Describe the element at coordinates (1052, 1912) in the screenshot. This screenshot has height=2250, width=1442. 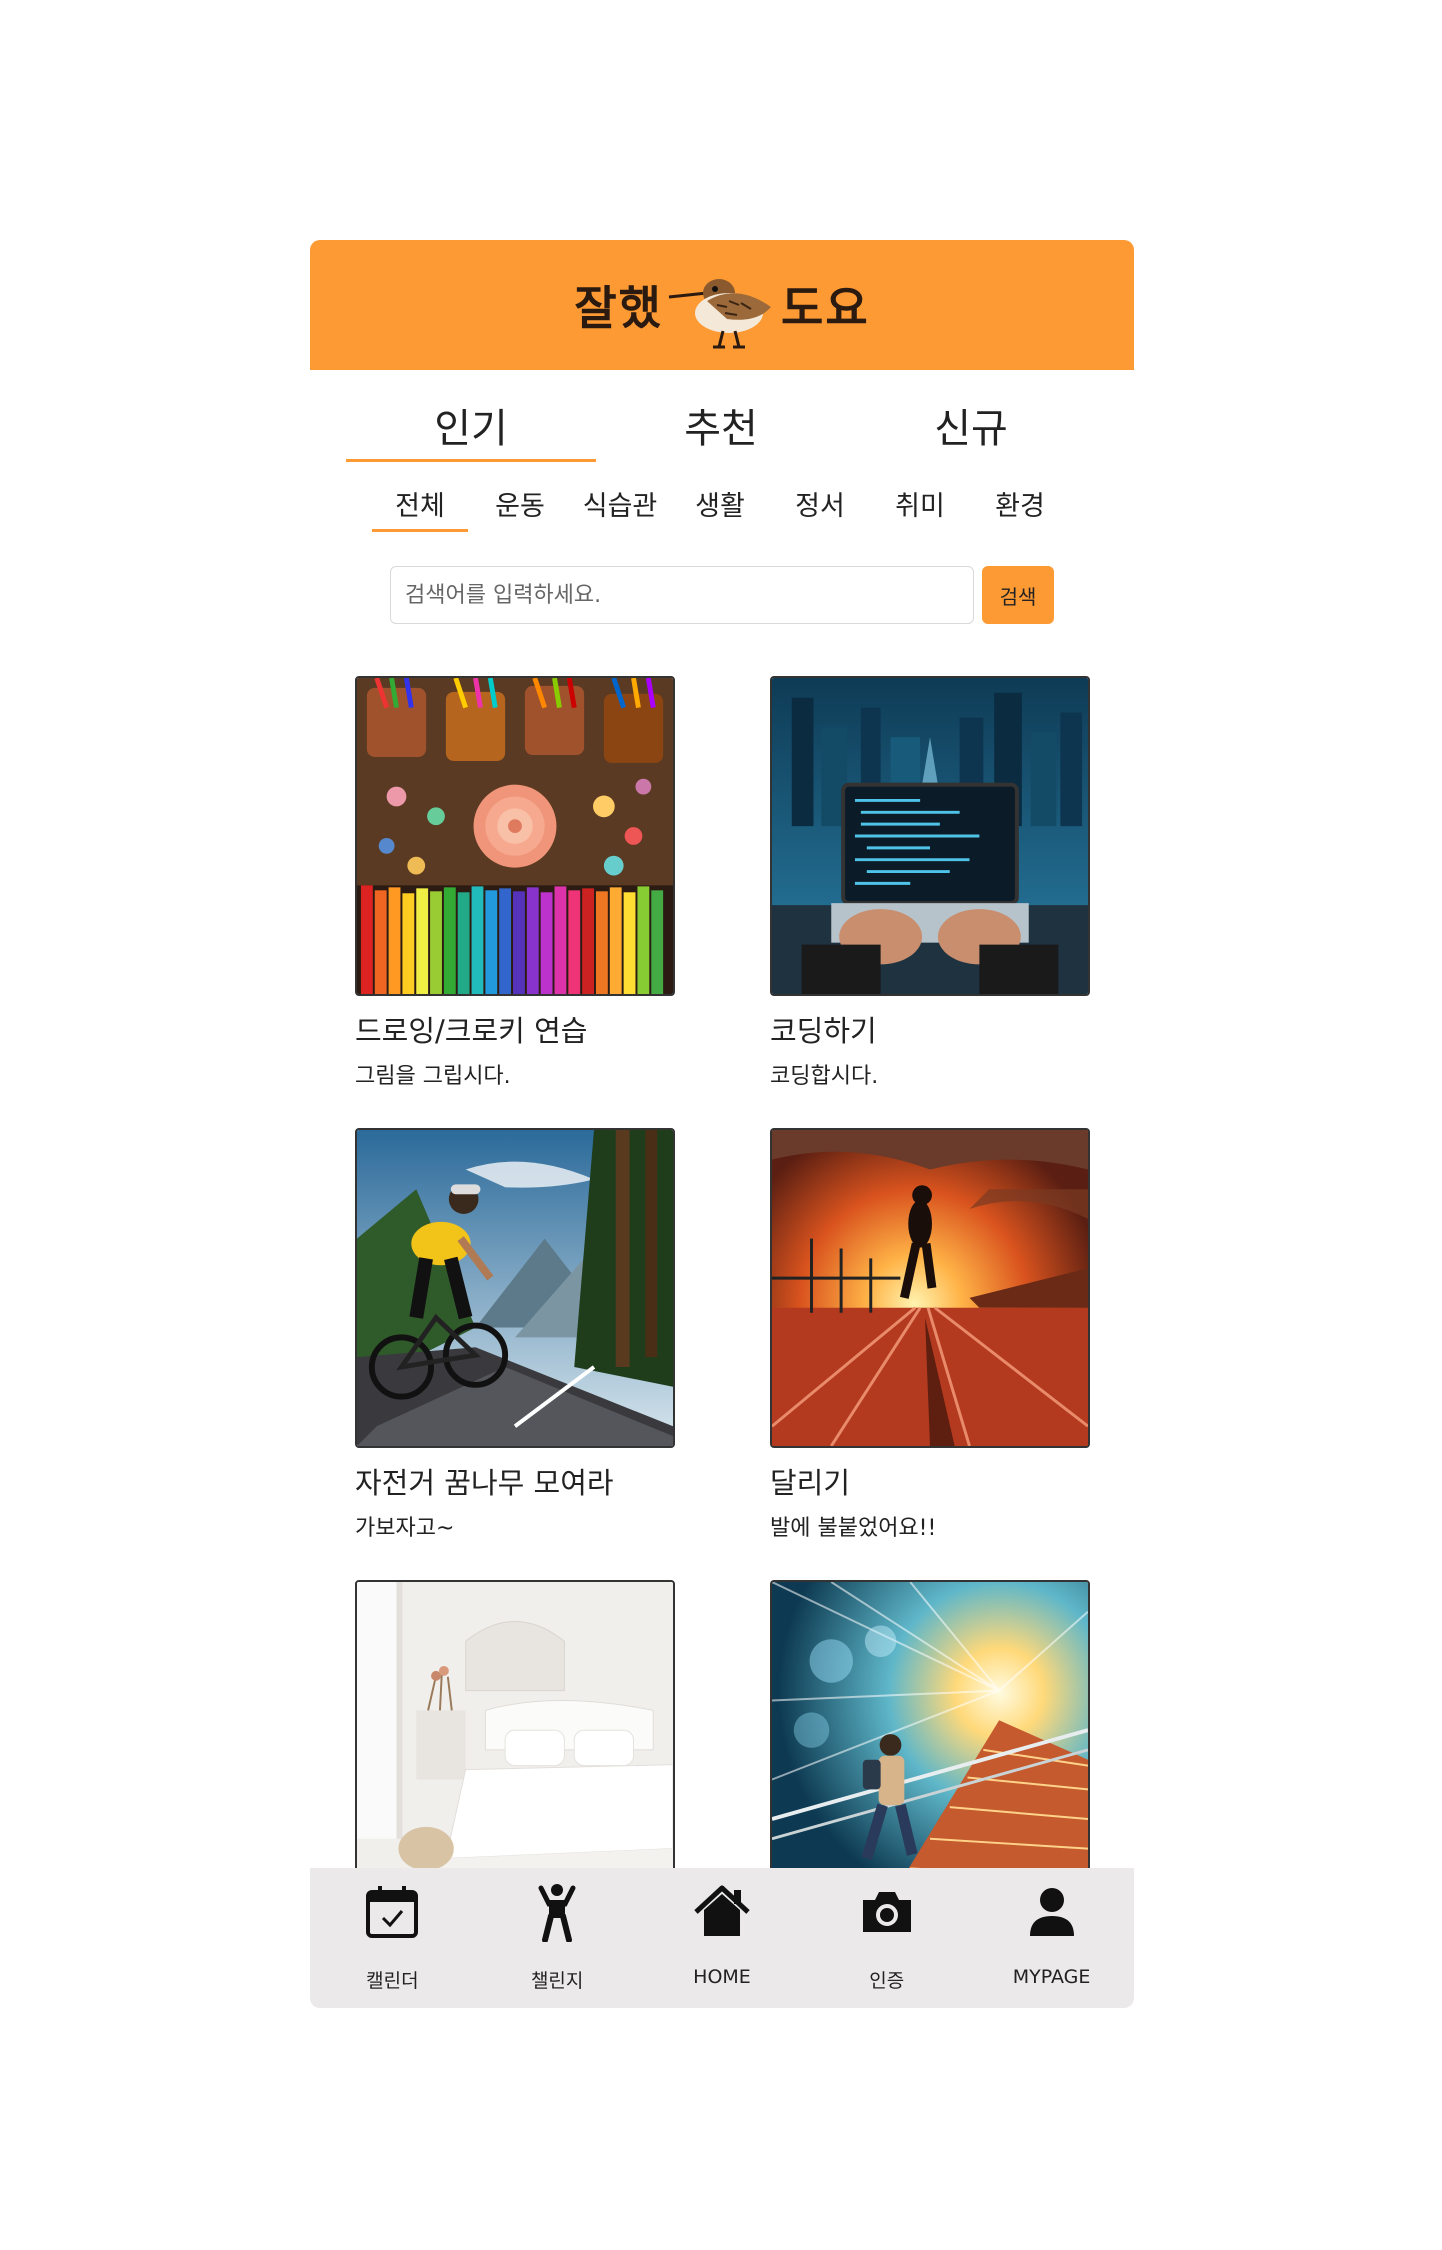
I see `user-icon` at that location.